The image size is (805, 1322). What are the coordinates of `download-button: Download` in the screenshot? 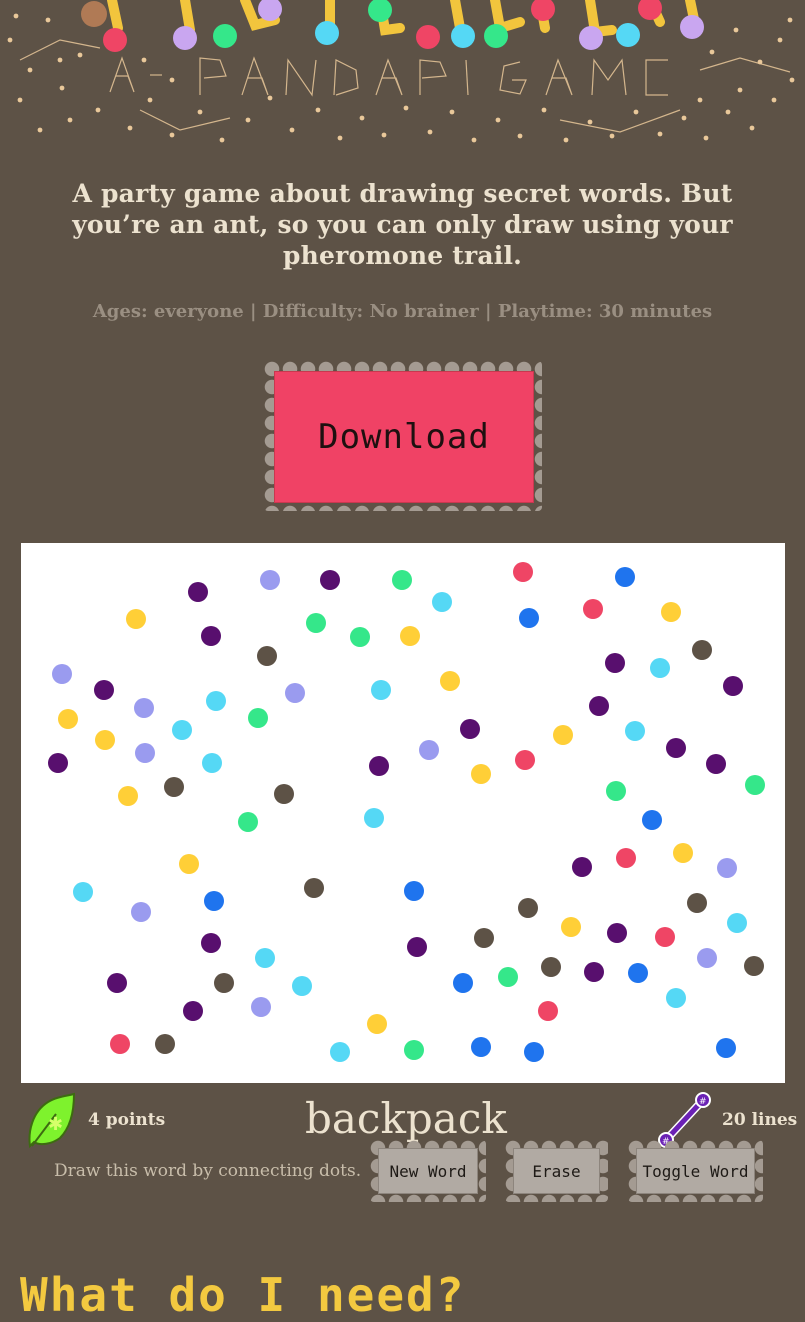 It's located at (403, 436).